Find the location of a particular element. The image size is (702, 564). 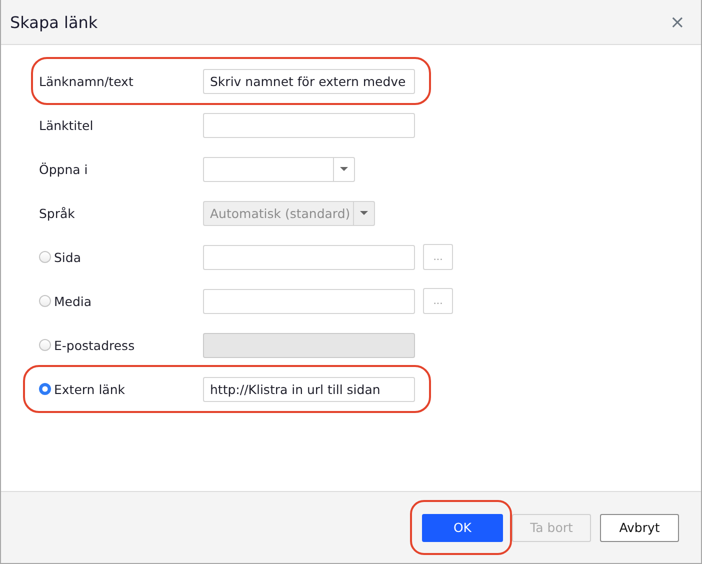

field-label: Länknamn/text is located at coordinates (86, 81).